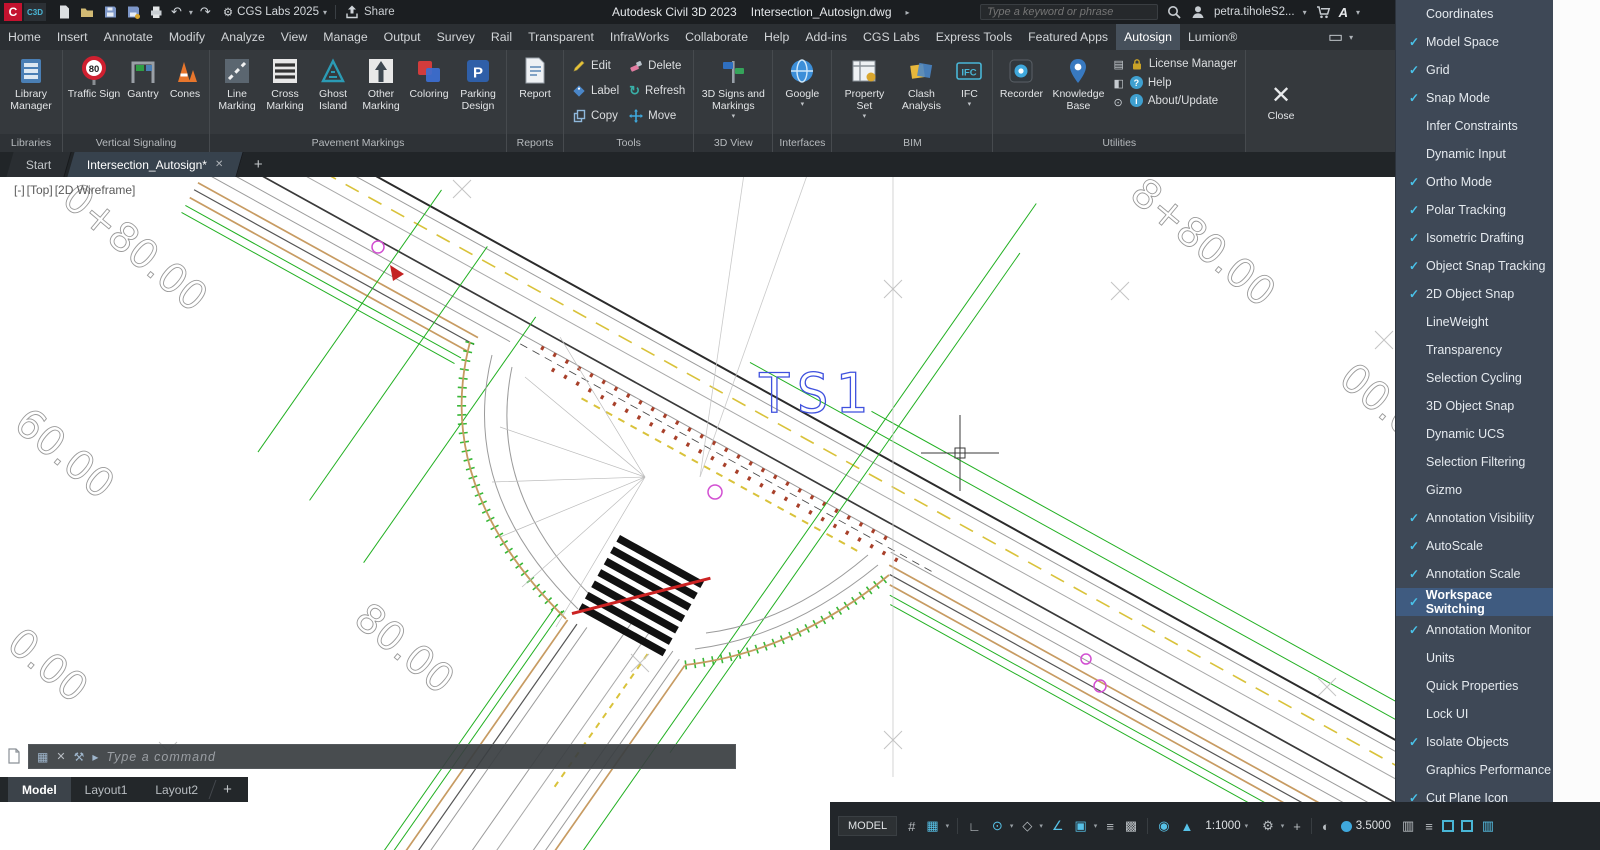  I want to click on ribbon-tab: Collaborate, so click(716, 37).